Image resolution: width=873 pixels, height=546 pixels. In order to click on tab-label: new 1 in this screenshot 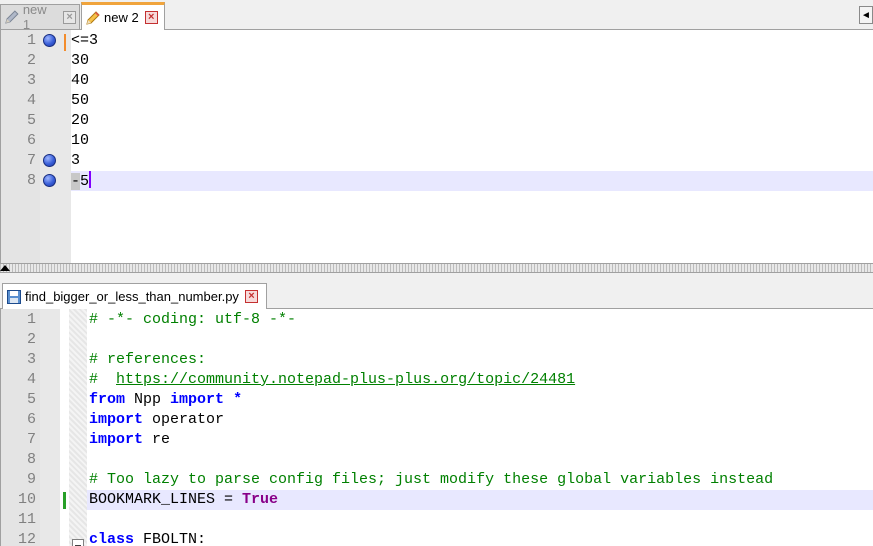, I will do `click(34, 17)`.